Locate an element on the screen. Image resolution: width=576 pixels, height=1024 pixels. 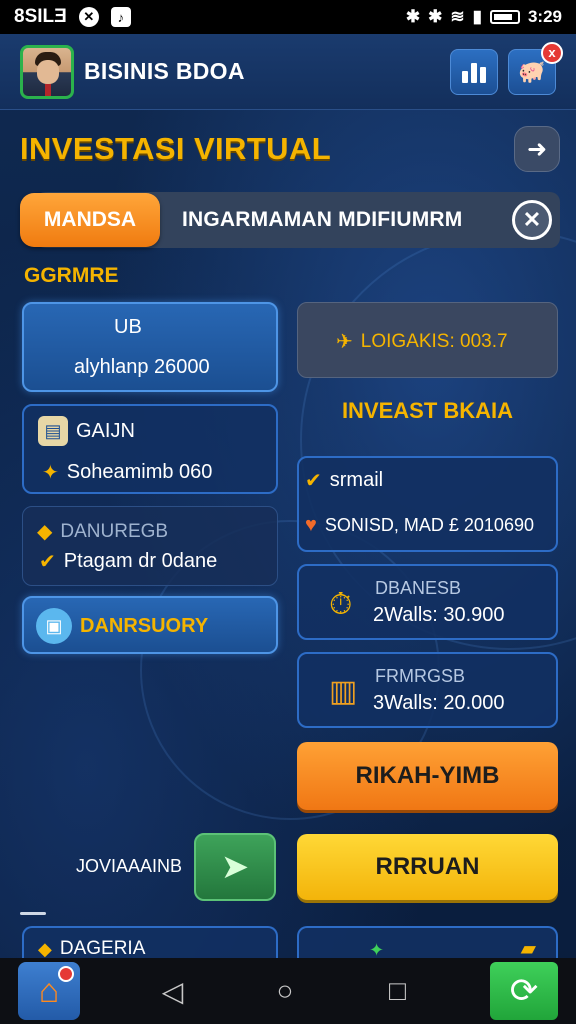
close-icon: ✕ is located at coordinates (532, 219).